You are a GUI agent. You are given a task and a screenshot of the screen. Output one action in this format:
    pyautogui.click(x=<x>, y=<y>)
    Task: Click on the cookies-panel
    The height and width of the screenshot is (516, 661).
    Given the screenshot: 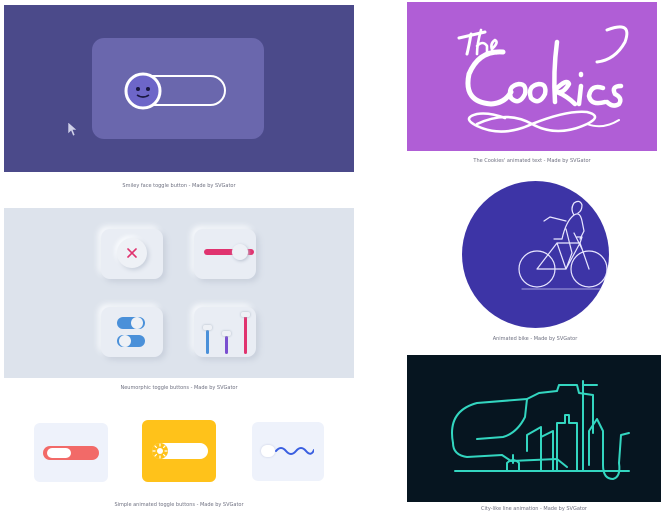 What is the action you would take?
    pyautogui.click(x=532, y=76)
    